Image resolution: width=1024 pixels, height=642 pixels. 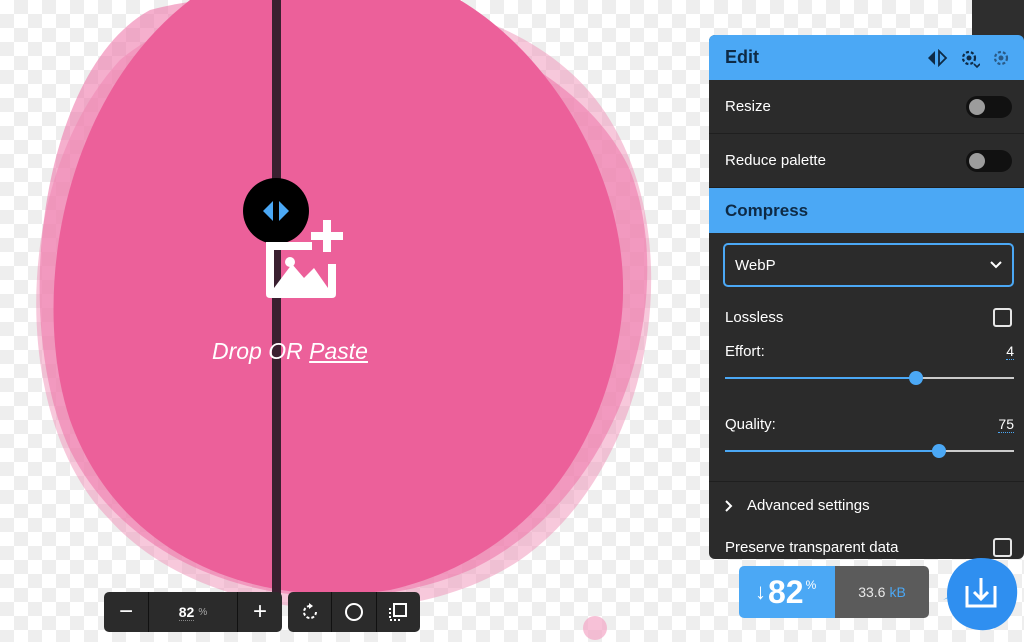 What do you see at coordinates (981, 594) in the screenshot?
I see `download-button` at bounding box center [981, 594].